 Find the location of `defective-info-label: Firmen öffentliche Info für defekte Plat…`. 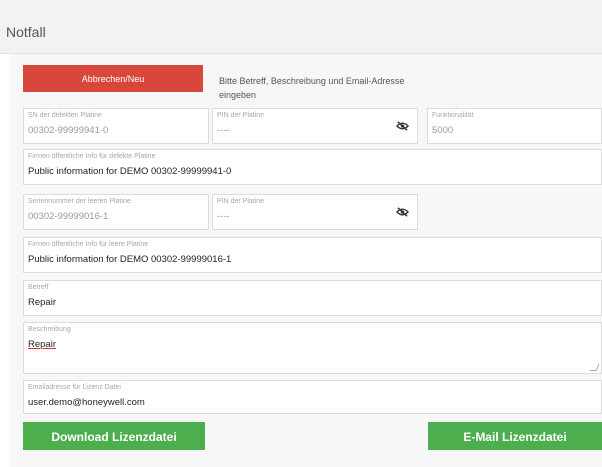

defective-info-label: Firmen öffentliche Info für defekte Plat… is located at coordinates (92, 156).